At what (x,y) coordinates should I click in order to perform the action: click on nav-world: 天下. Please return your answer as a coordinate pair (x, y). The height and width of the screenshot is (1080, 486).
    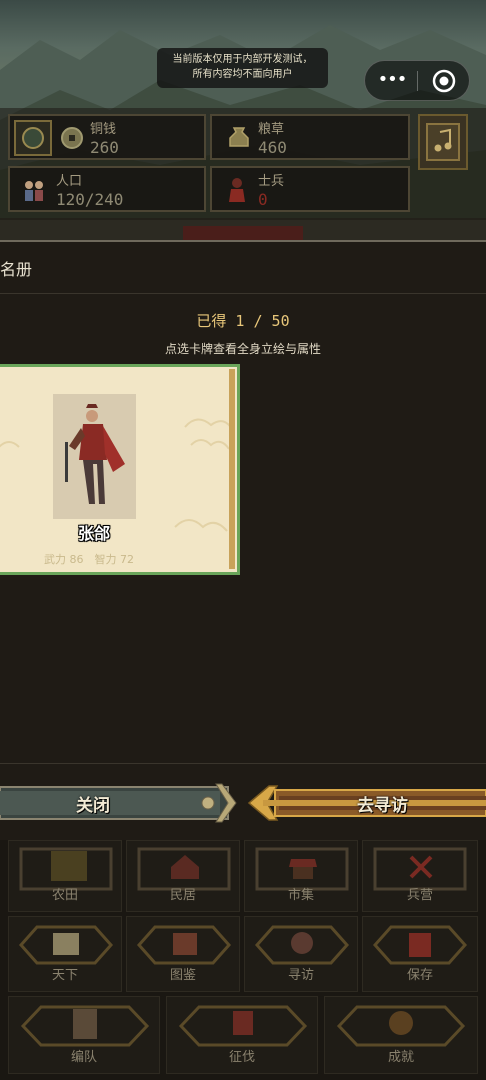
    Looking at the image, I should click on (65, 954).